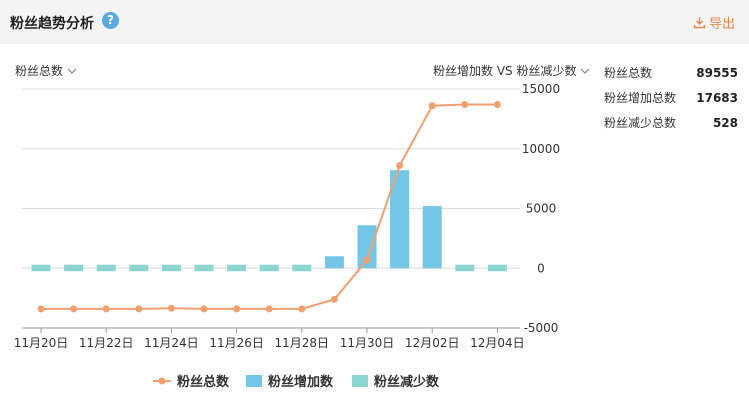  What do you see at coordinates (407, 382) in the screenshot?
I see `legend-label: 粉丝减少数` at bounding box center [407, 382].